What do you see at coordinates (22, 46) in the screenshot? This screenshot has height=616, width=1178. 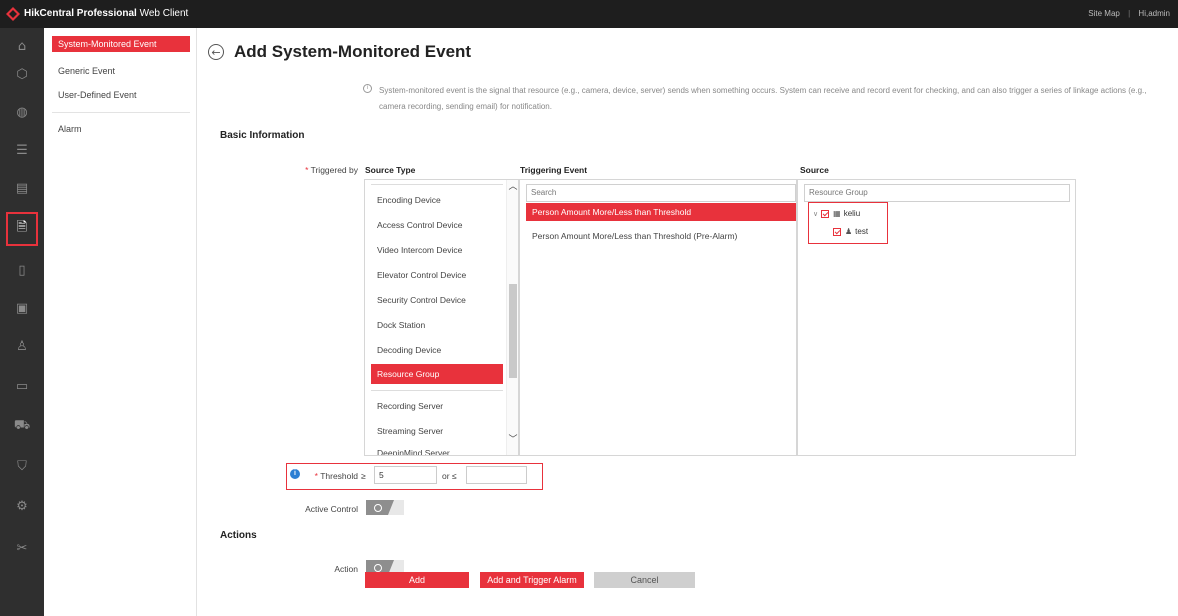 I see `home-icon: ⌂` at bounding box center [22, 46].